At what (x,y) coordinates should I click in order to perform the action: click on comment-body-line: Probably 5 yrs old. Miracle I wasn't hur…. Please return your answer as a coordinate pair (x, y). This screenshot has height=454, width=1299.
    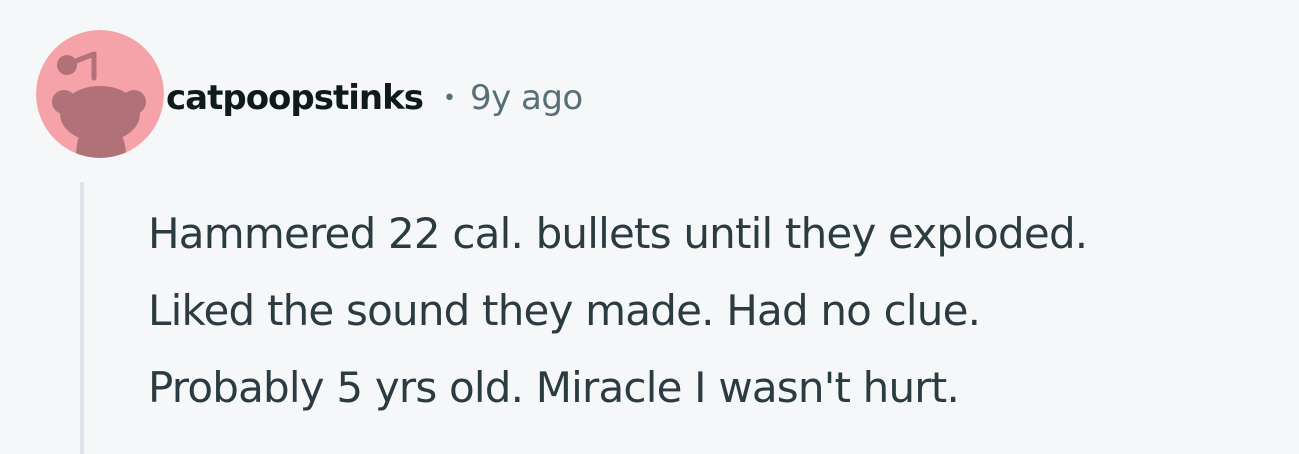
    Looking at the image, I should click on (554, 387).